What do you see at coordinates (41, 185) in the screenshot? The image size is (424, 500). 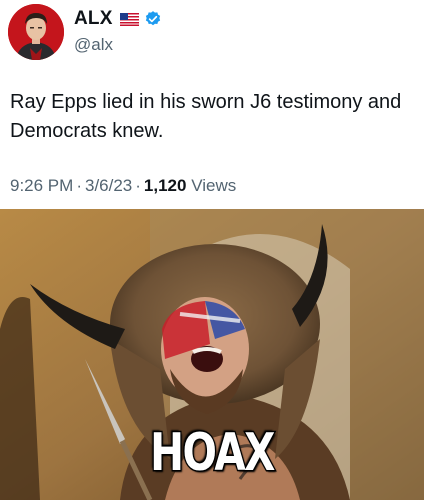 I see `tweet-time: 9:26 PM` at bounding box center [41, 185].